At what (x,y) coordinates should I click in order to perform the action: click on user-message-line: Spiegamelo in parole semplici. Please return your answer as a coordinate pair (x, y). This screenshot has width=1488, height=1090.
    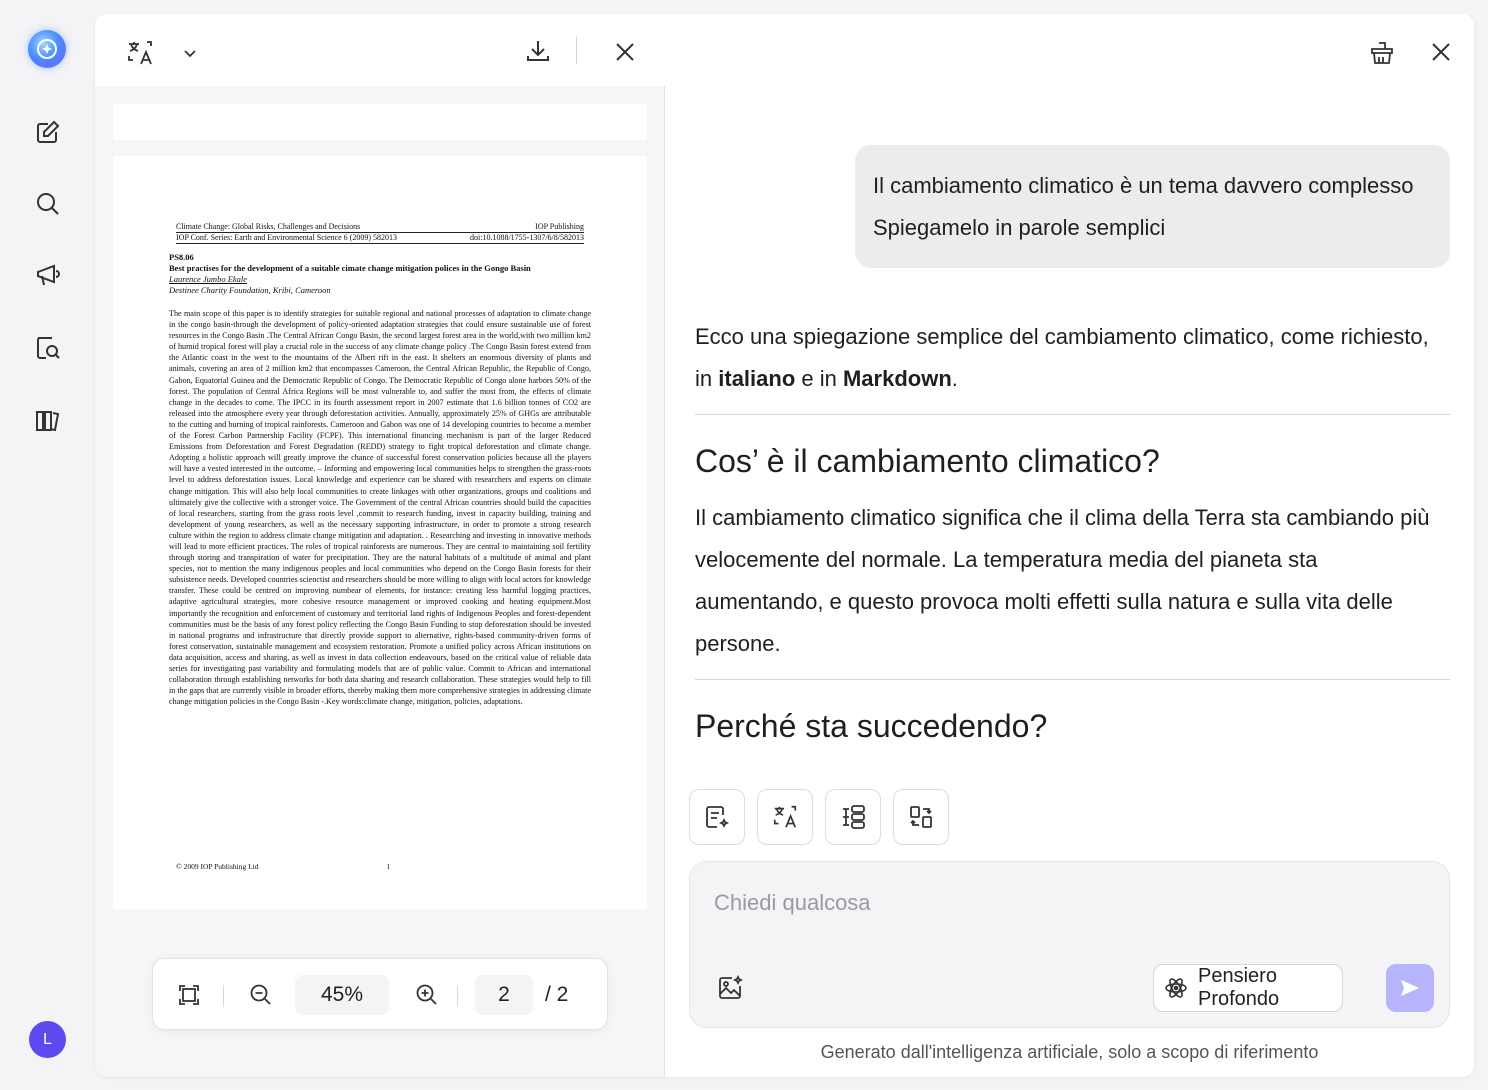
    Looking at the image, I should click on (1019, 227).